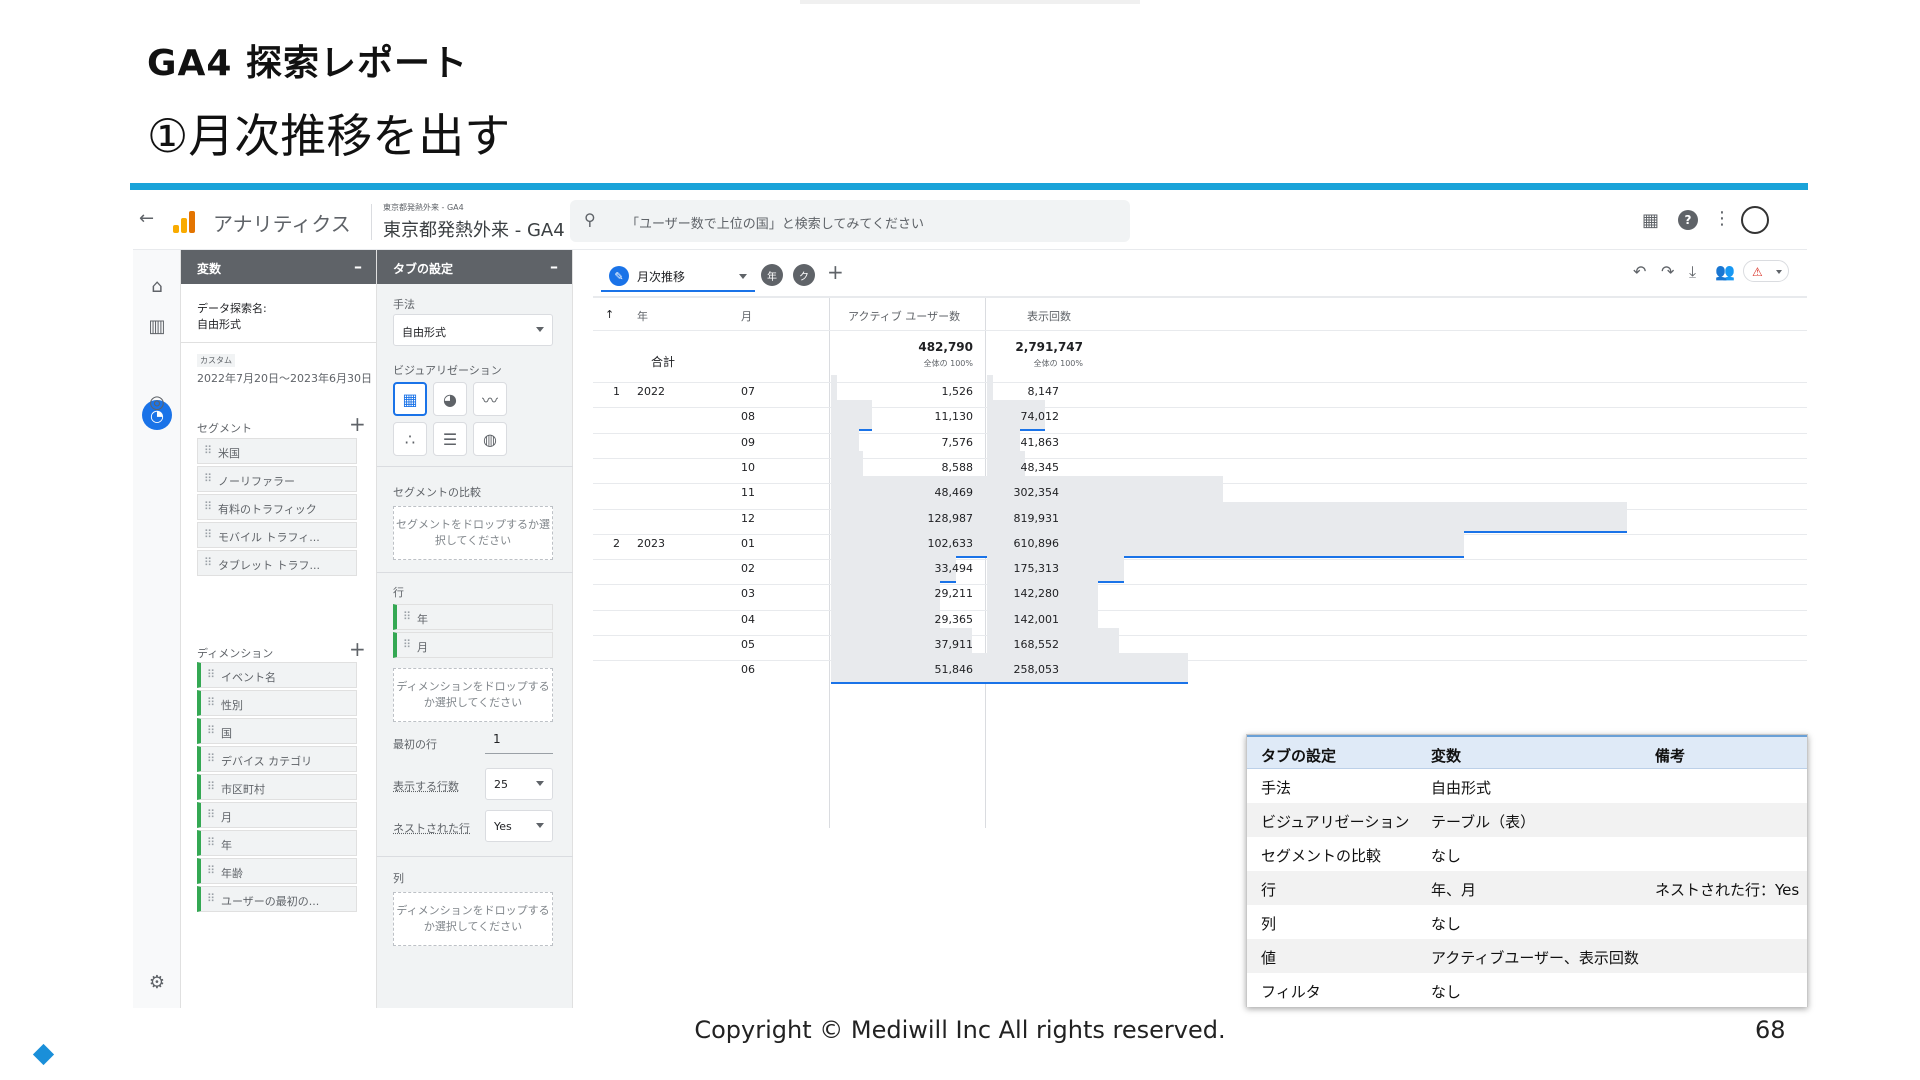 Image resolution: width=1920 pixels, height=1080 pixels. I want to click on dimension-chip: ⠿ デバイス カテゴリ, so click(277, 759).